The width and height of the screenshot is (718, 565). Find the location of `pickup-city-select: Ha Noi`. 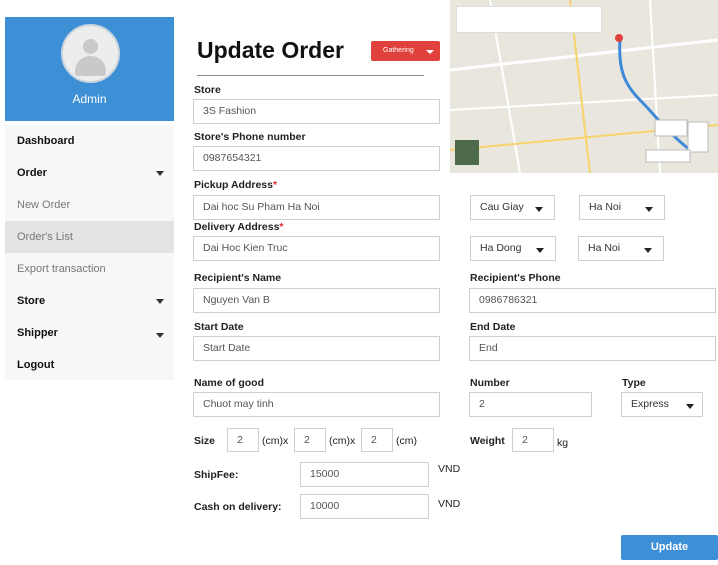

pickup-city-select: Ha Noi is located at coordinates (622, 207).